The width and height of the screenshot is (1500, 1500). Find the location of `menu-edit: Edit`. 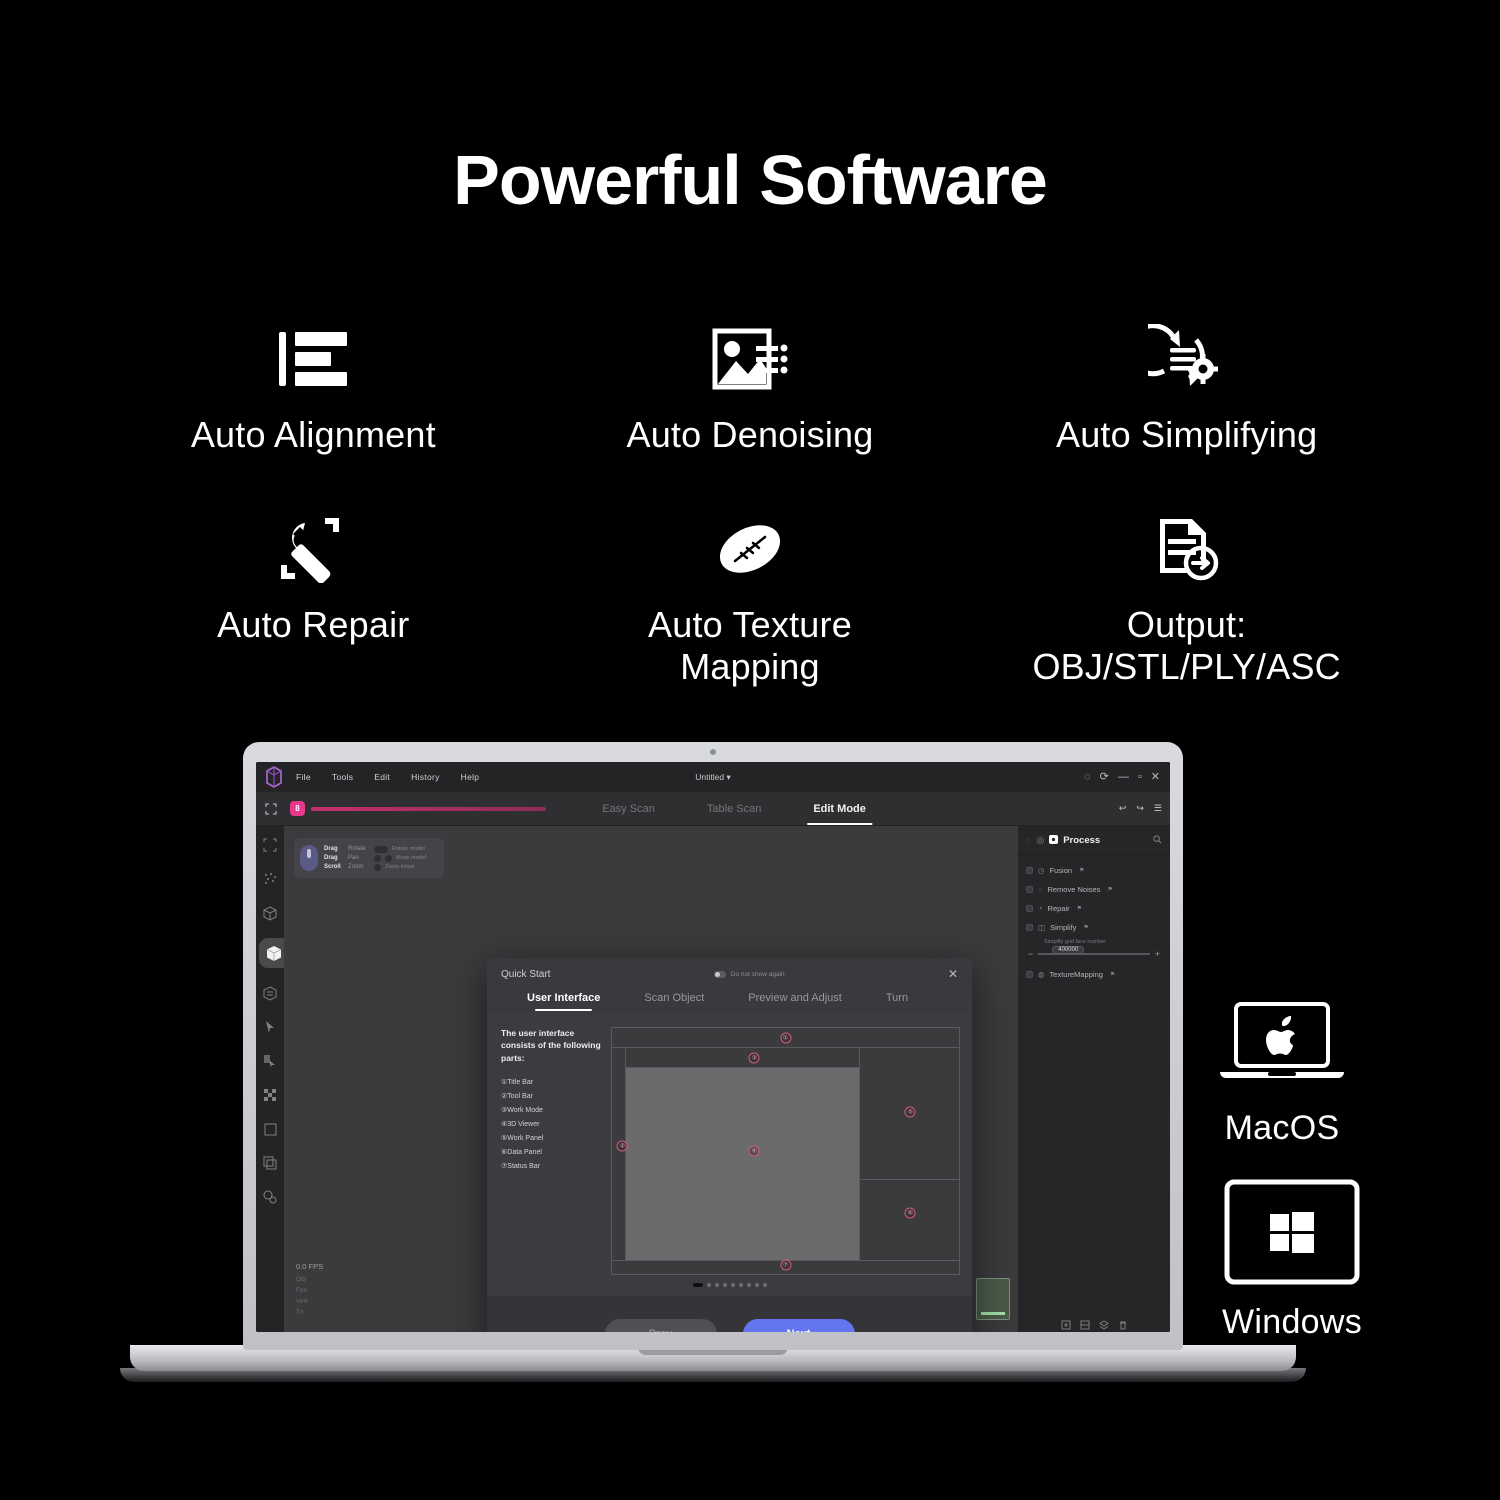

menu-edit: Edit is located at coordinates (382, 777).